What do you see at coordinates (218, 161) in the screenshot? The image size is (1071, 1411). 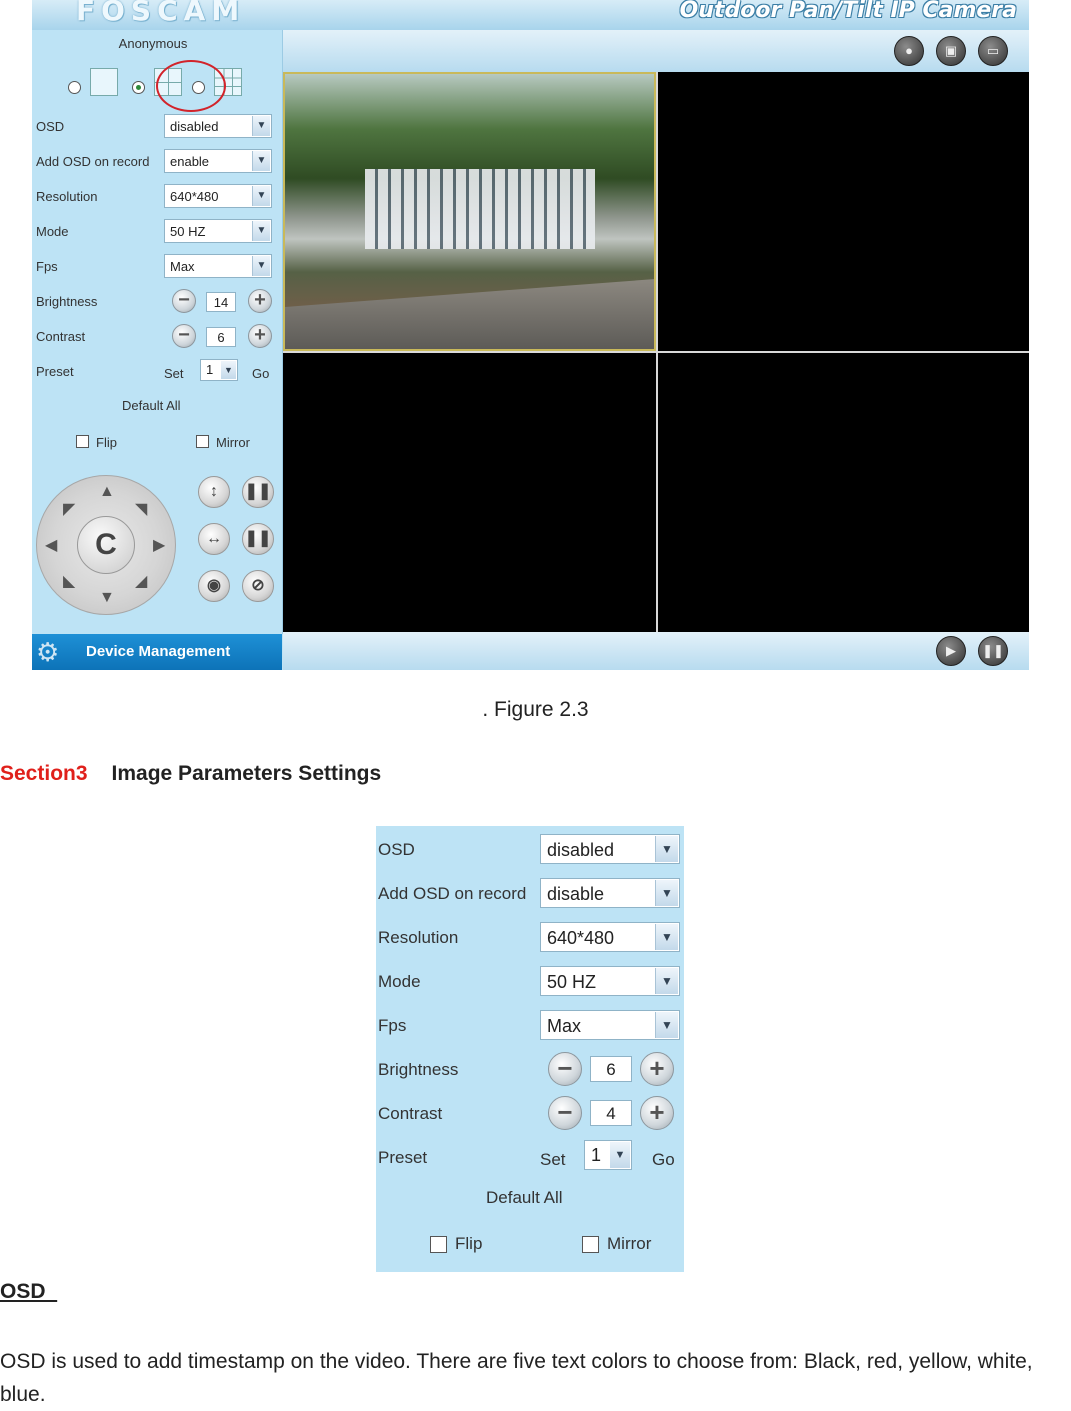 I see `osd-record-select: enable ▼` at bounding box center [218, 161].